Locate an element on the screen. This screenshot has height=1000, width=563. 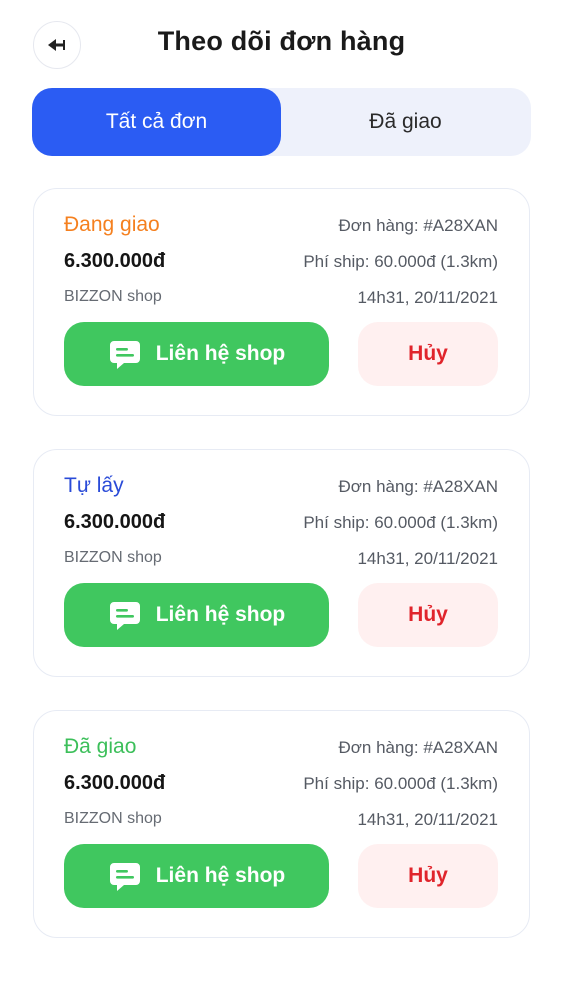
tab-all-orders: Tất cả đơn is located at coordinates (156, 122).